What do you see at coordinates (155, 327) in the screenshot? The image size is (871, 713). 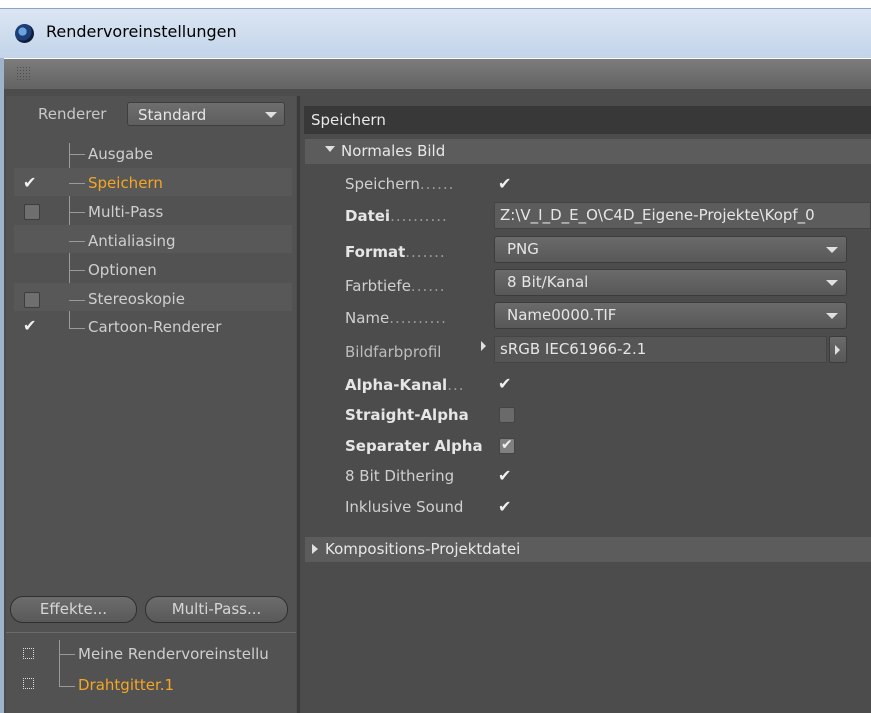 I see `sidebar-item-label: Cartoon-Renderer` at bounding box center [155, 327].